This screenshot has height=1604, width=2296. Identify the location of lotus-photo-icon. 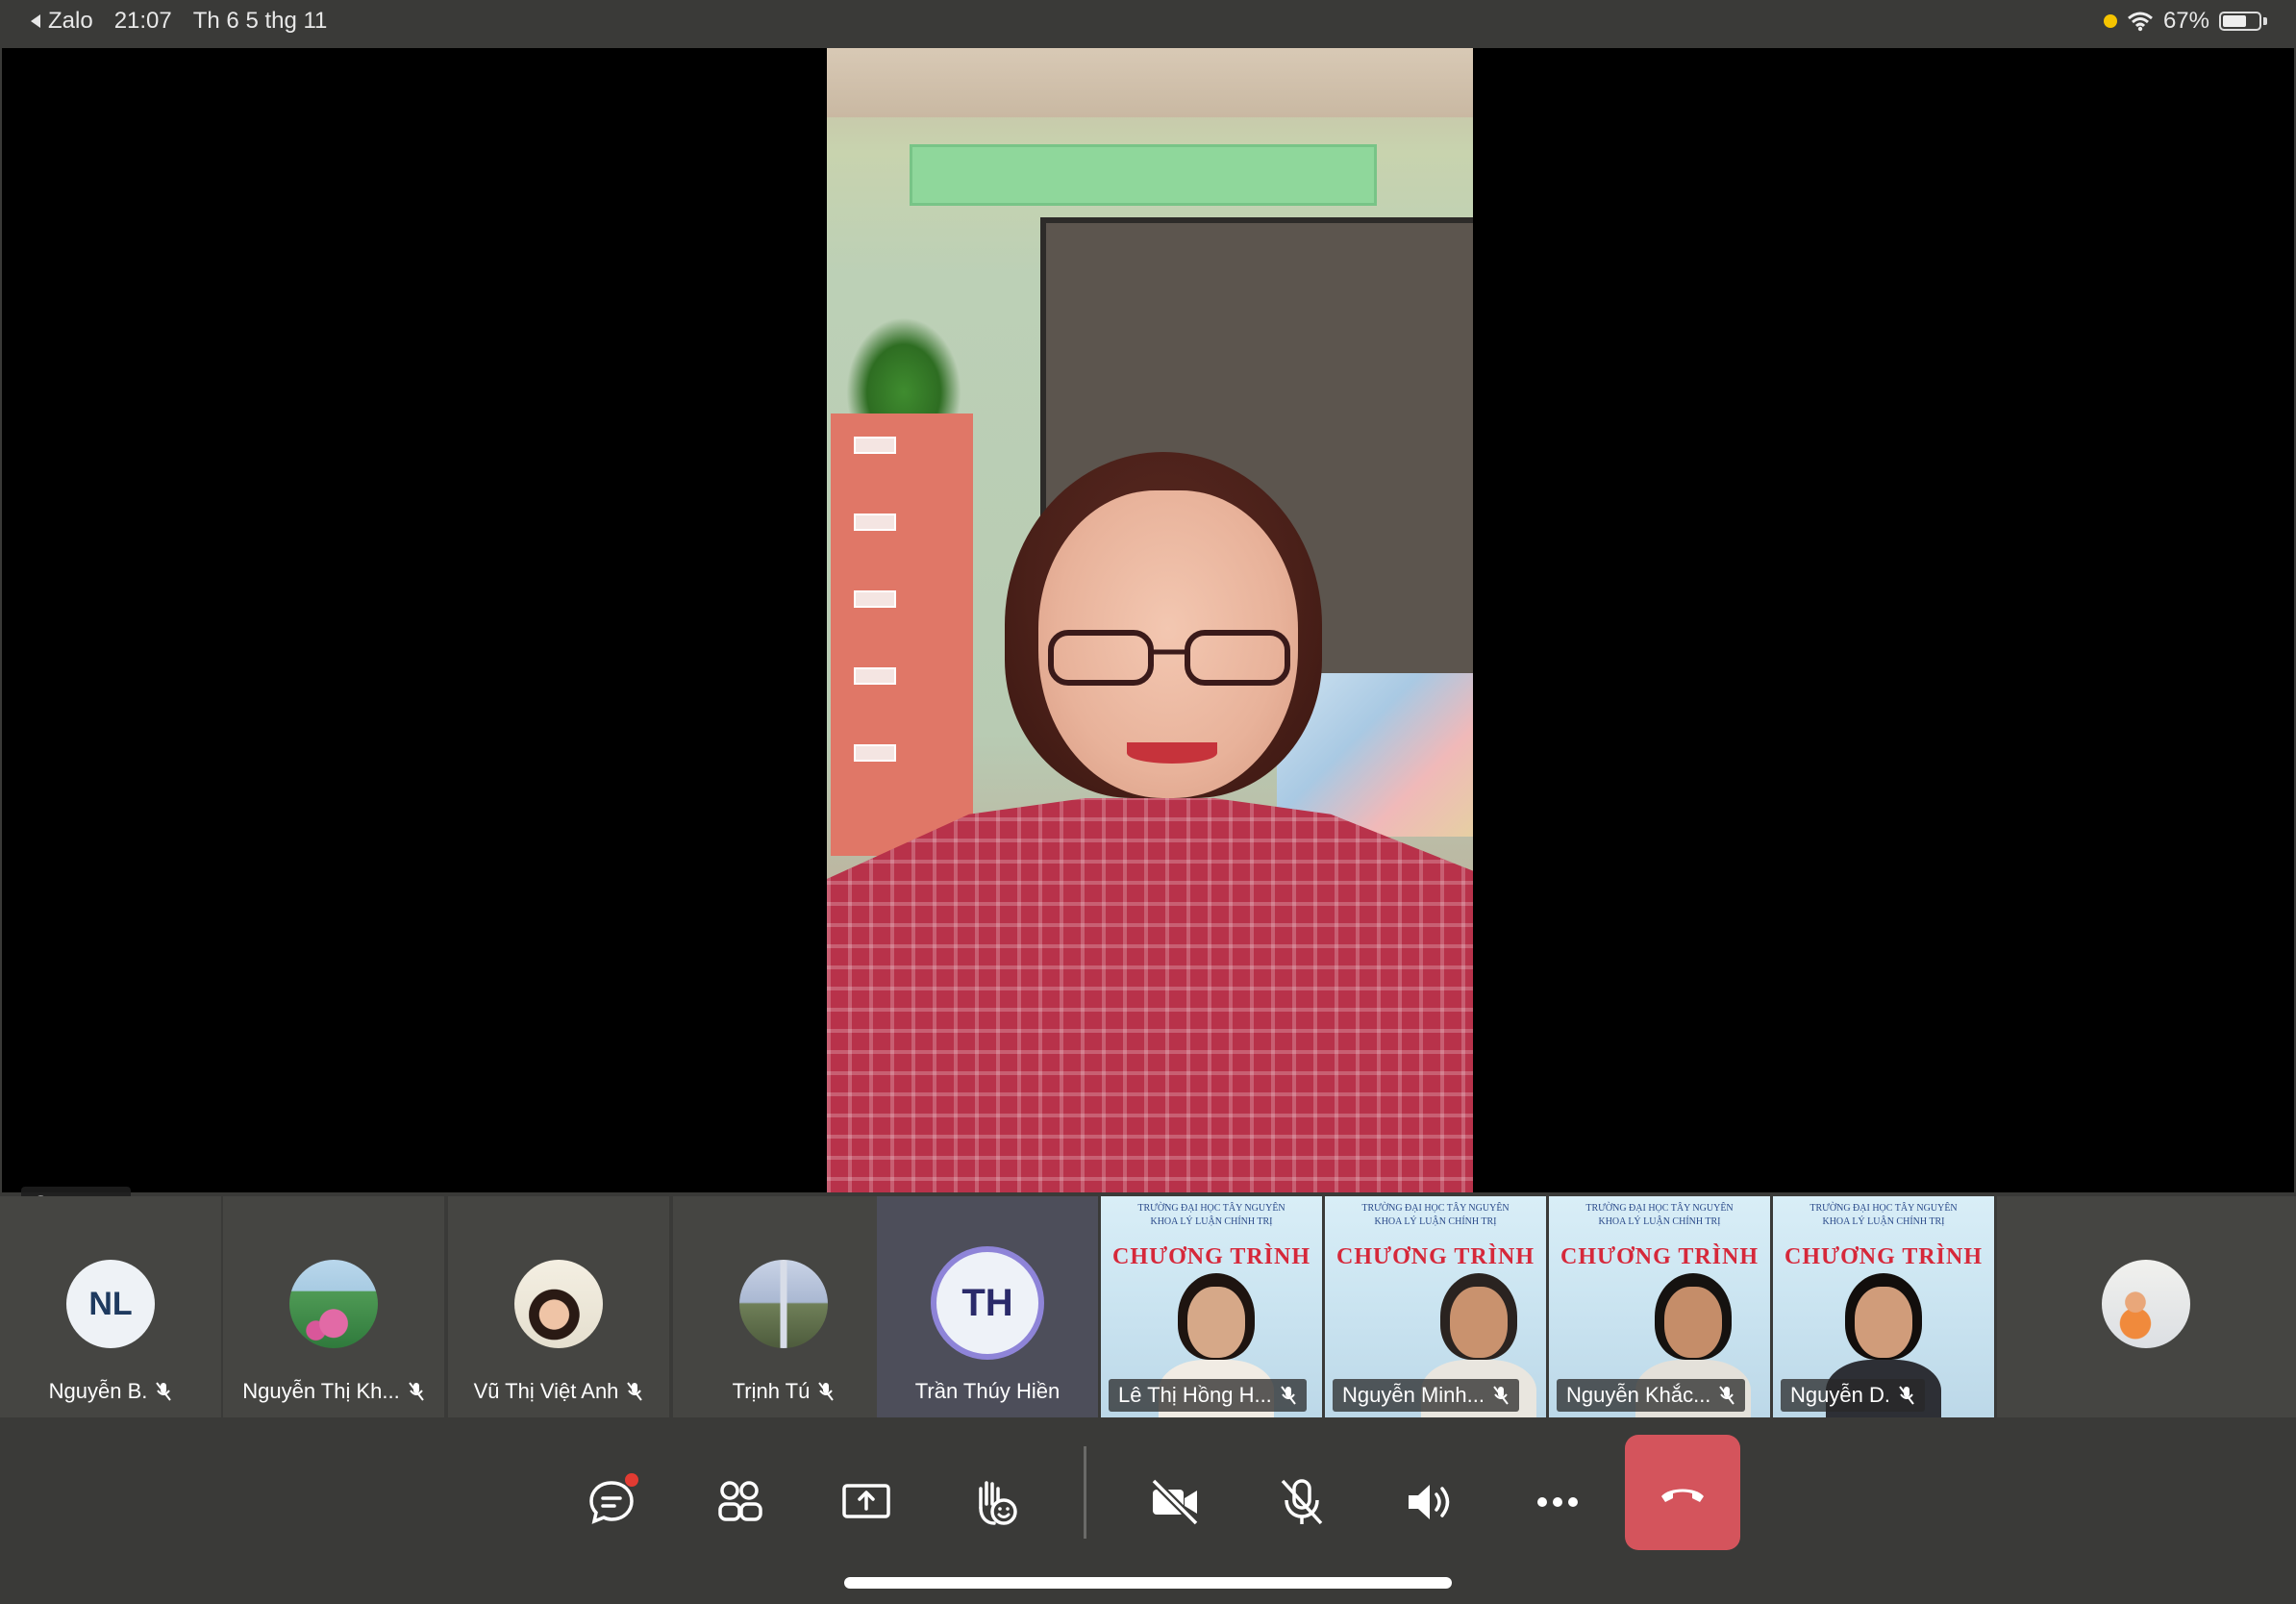
(333, 1304).